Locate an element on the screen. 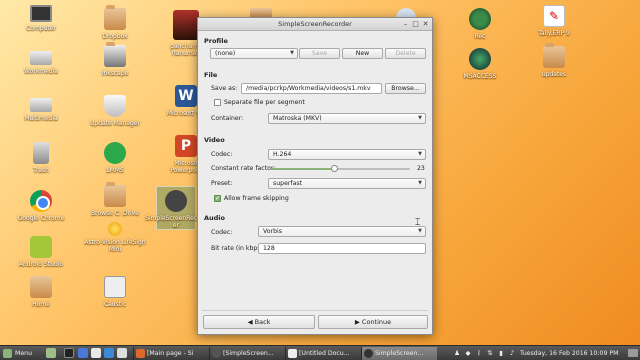 This screenshot has height=360, width=640. delete-profile-button: Delete is located at coordinates (405, 53).